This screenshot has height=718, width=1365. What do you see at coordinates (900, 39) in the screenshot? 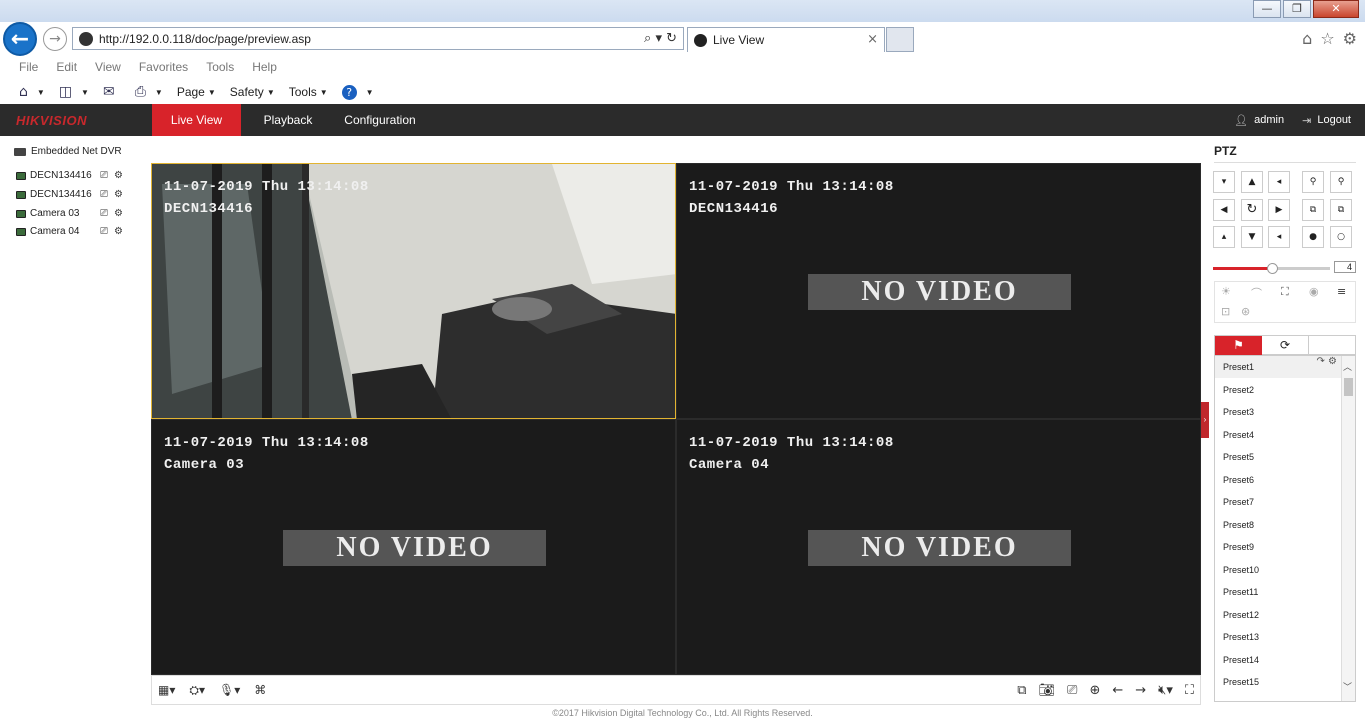
I see `new-tab-button` at bounding box center [900, 39].